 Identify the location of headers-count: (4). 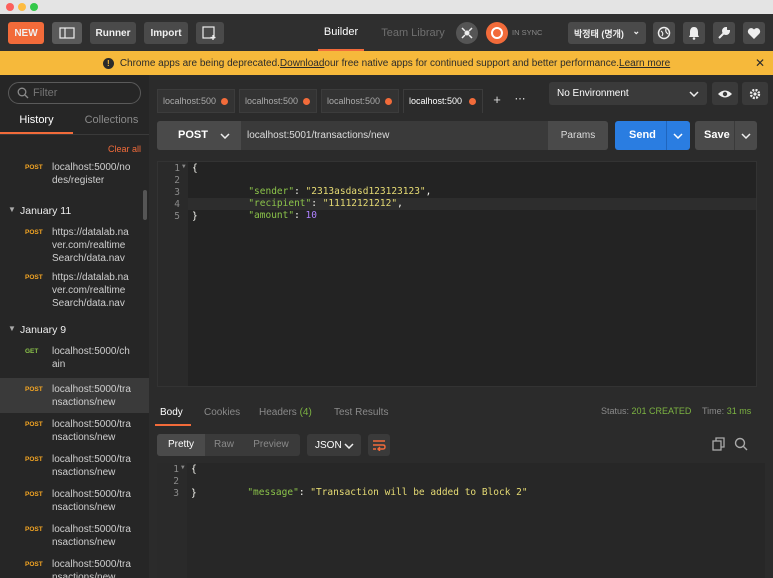
(305, 412).